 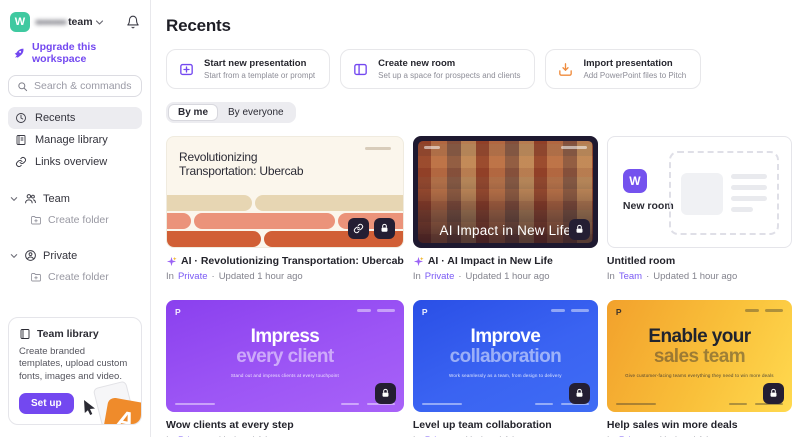 I want to click on room-avatar: W, so click(x=634, y=181).